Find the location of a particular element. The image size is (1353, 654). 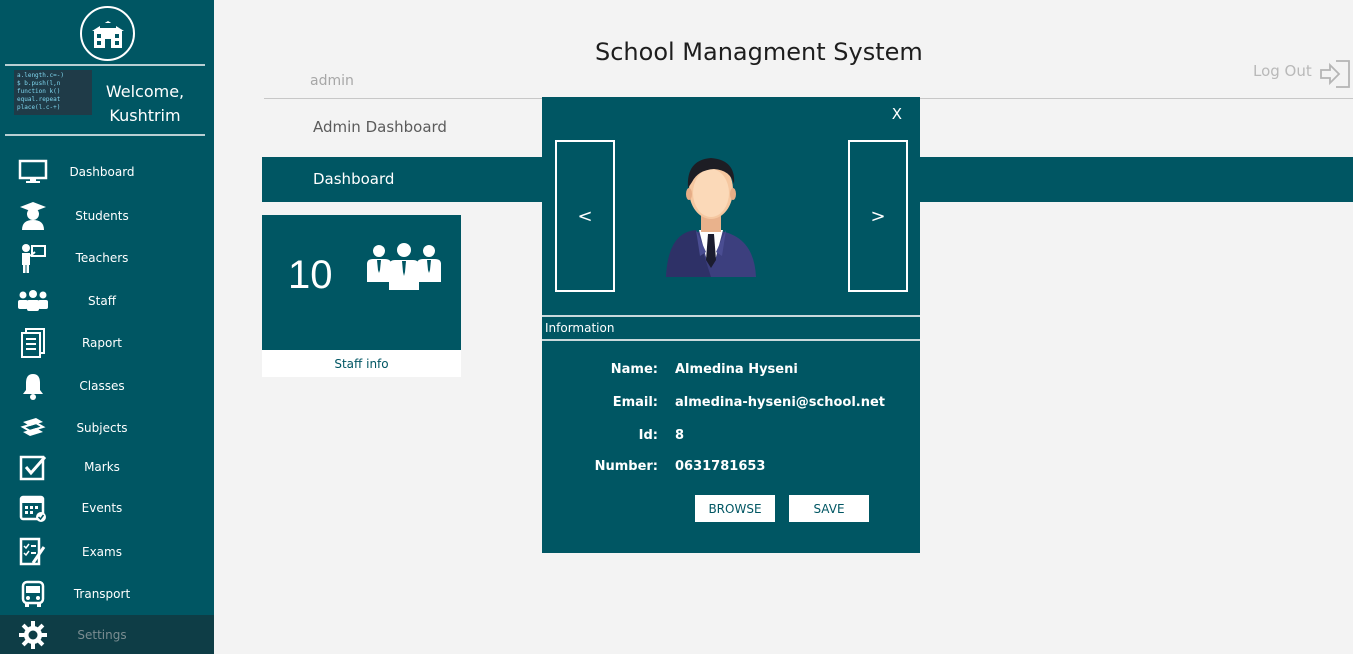

sidebar-item-marks: Marks is located at coordinates (107, 467).